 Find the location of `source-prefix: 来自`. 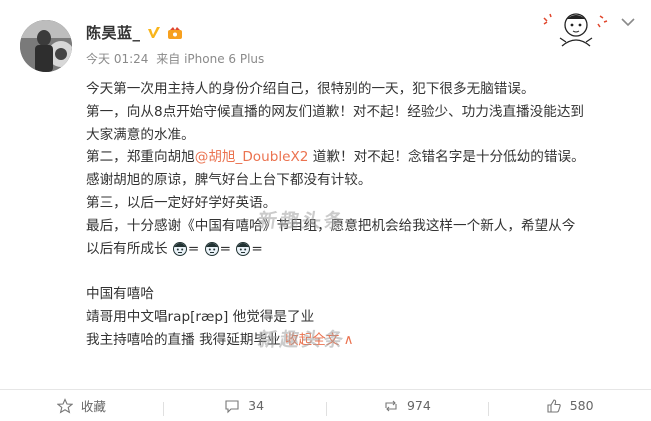

source-prefix: 来自 is located at coordinates (168, 59).